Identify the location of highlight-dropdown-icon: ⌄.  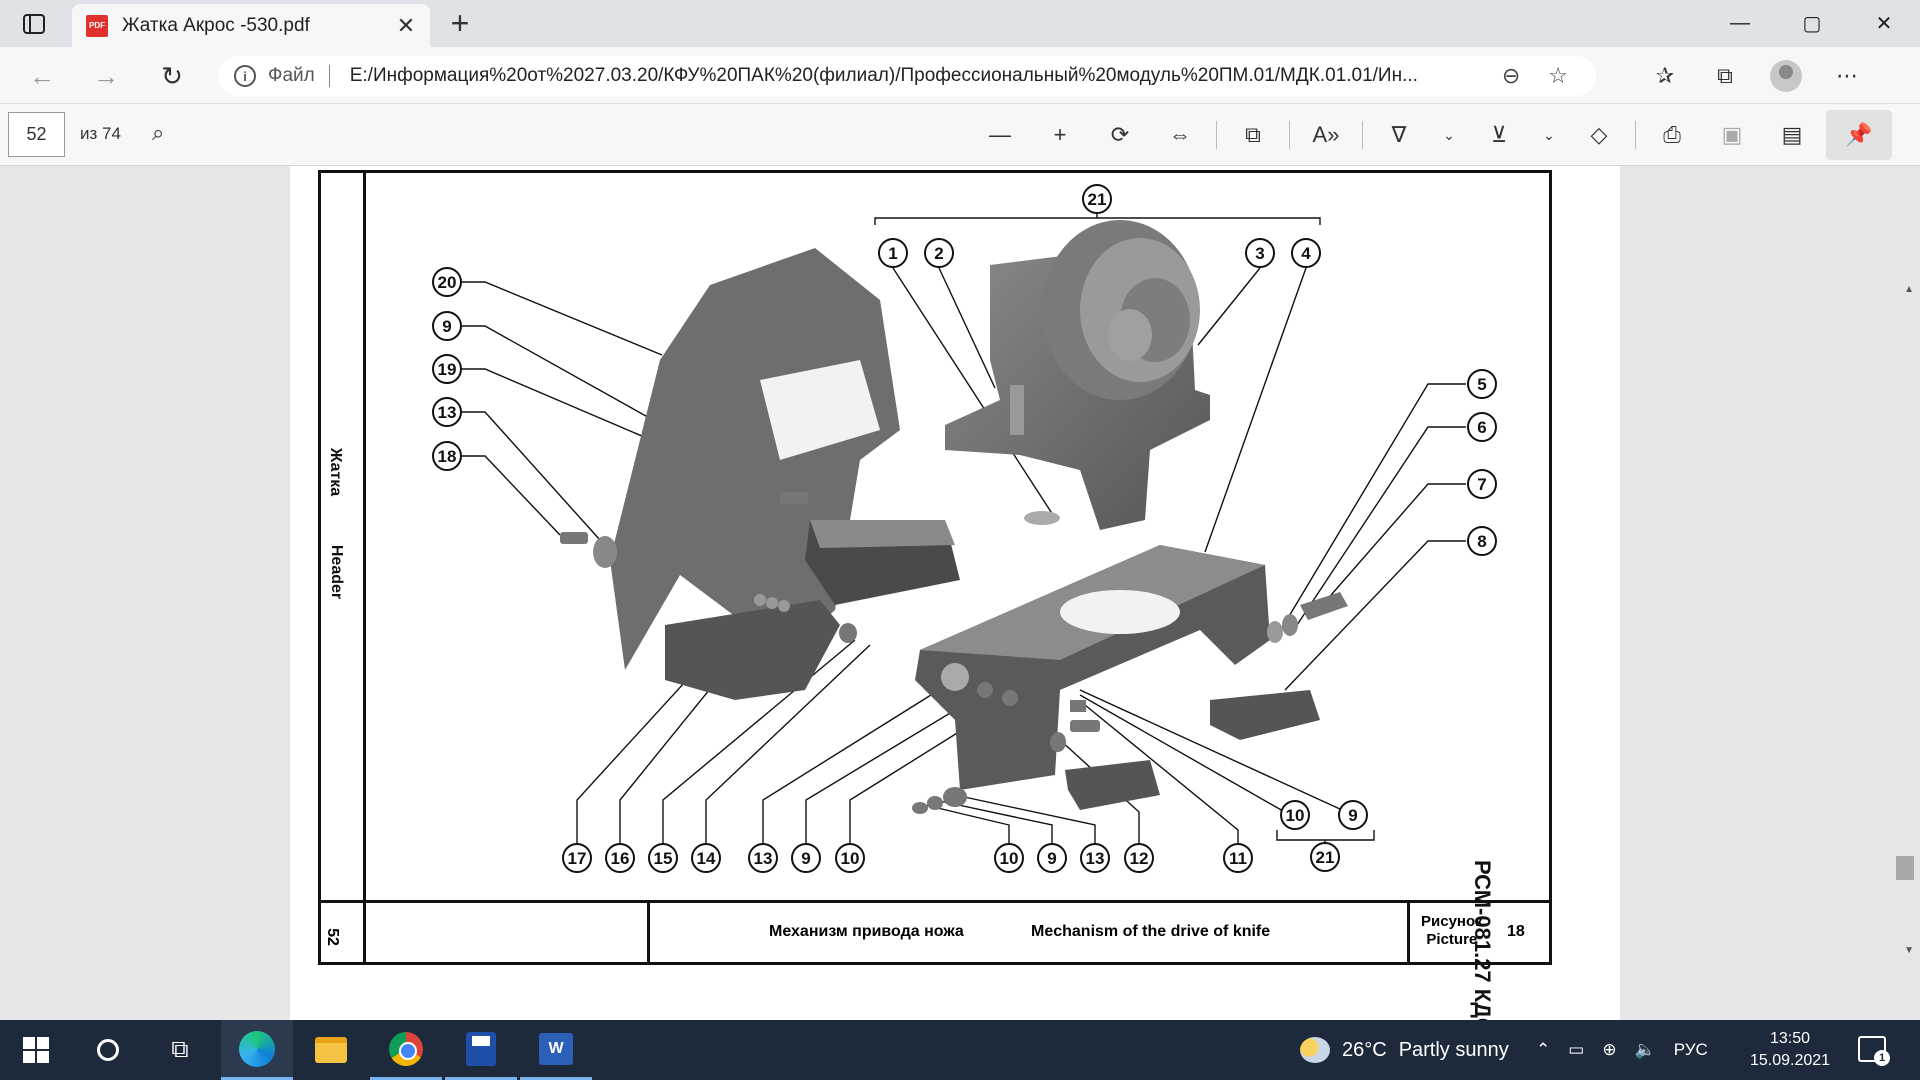
(1549, 135).